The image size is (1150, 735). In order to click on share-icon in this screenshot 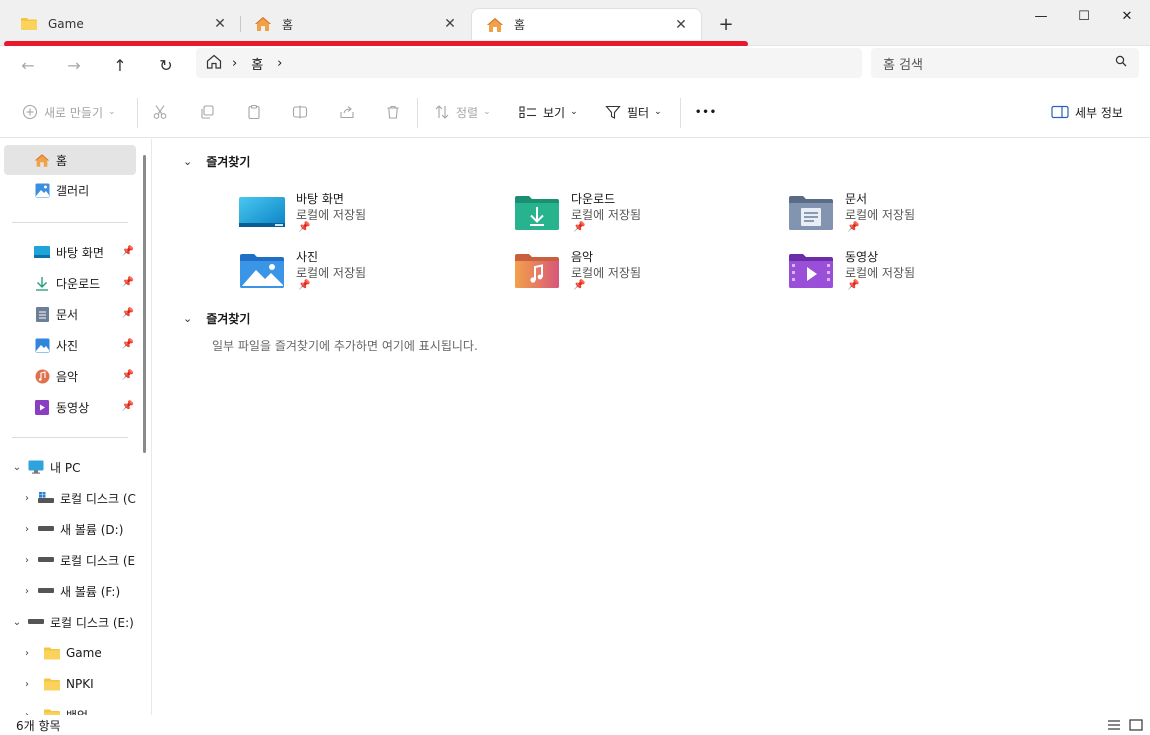, I will do `click(347, 112)`.